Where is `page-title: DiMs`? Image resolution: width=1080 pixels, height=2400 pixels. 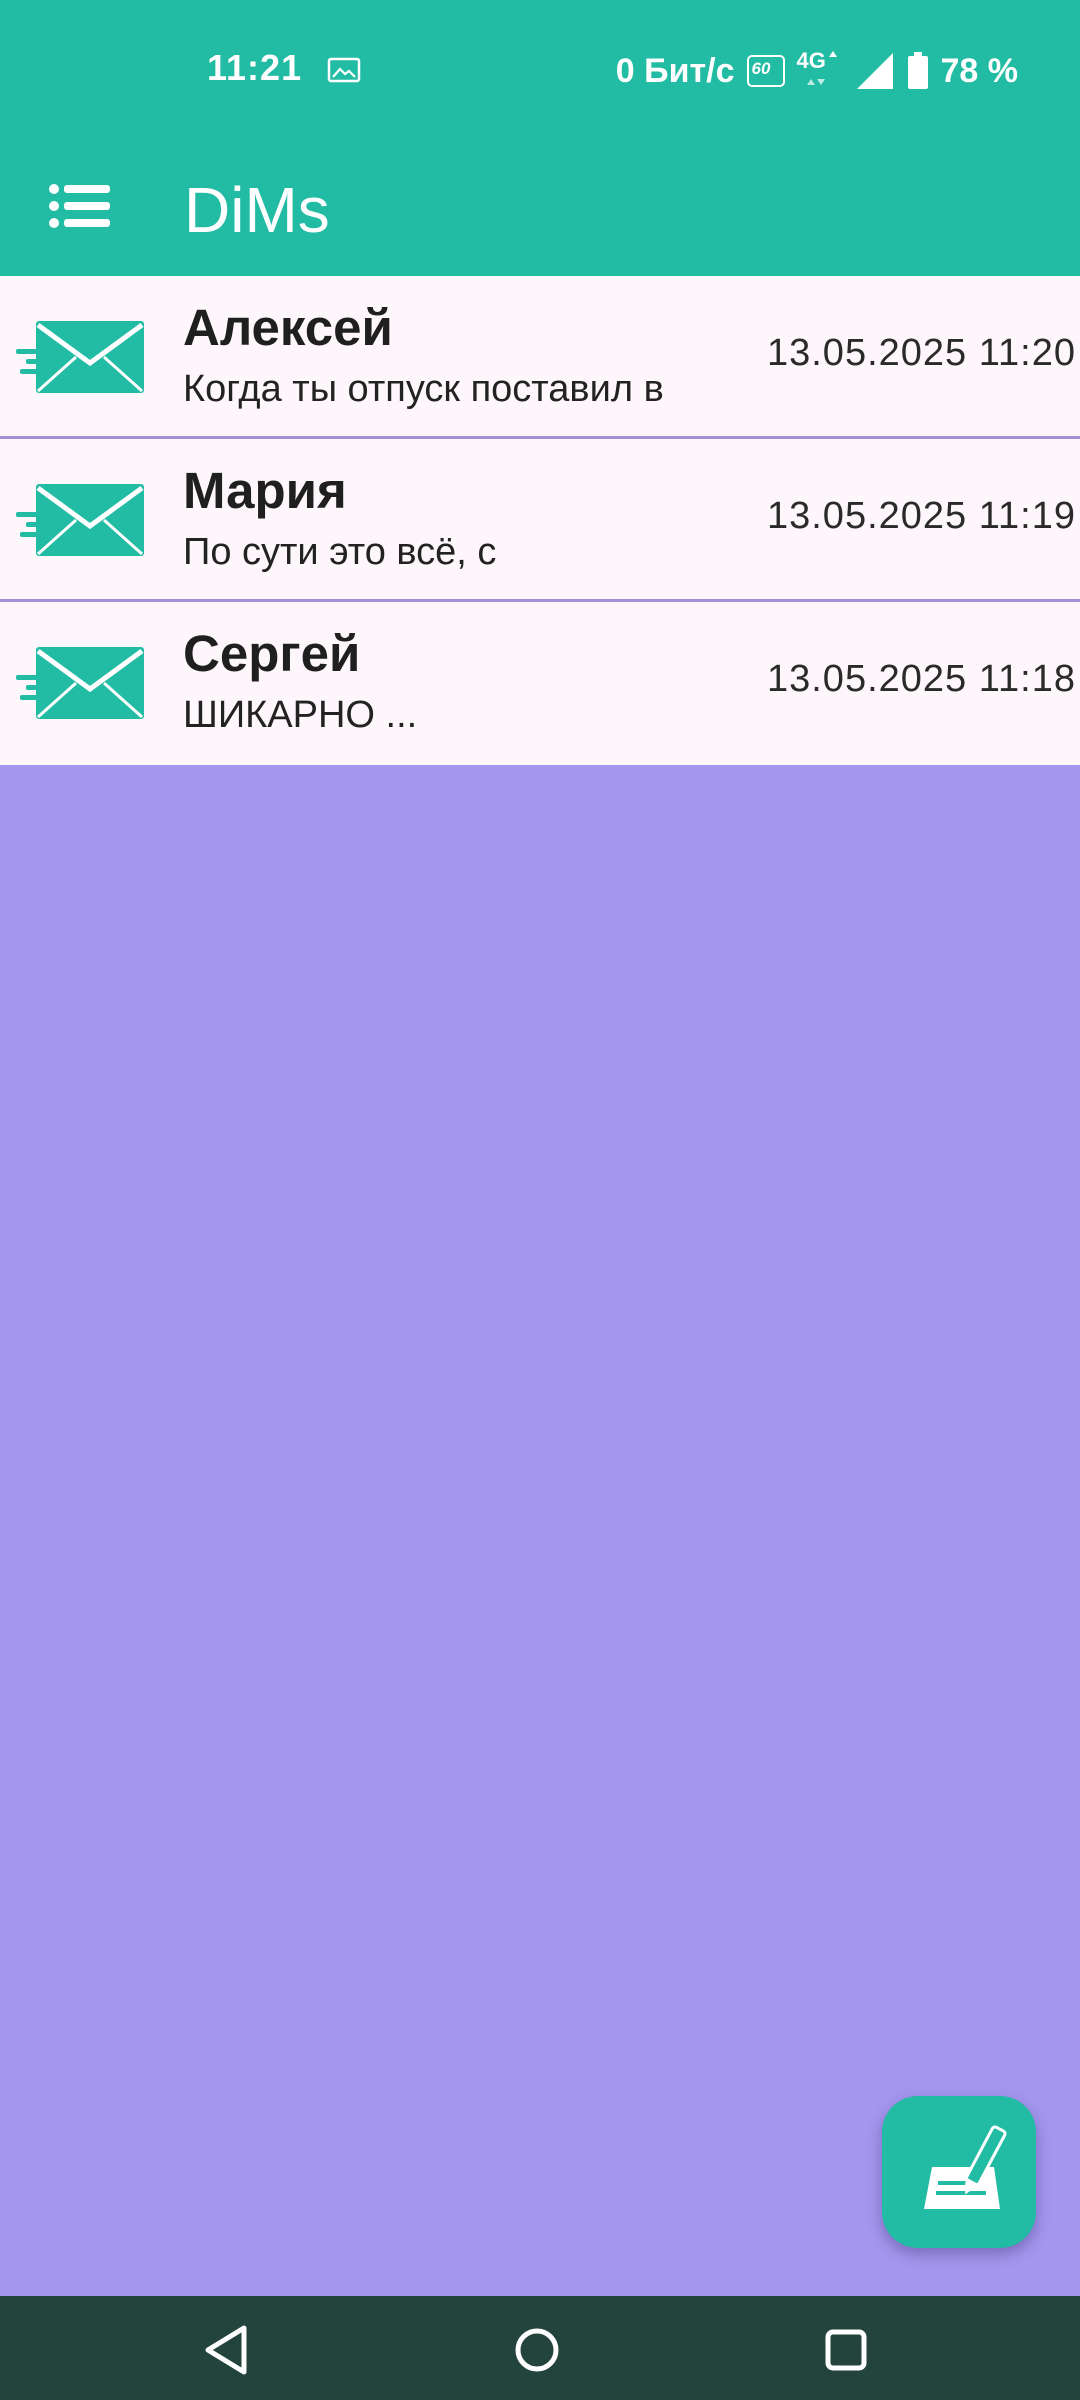
page-title: DiMs is located at coordinates (257, 210).